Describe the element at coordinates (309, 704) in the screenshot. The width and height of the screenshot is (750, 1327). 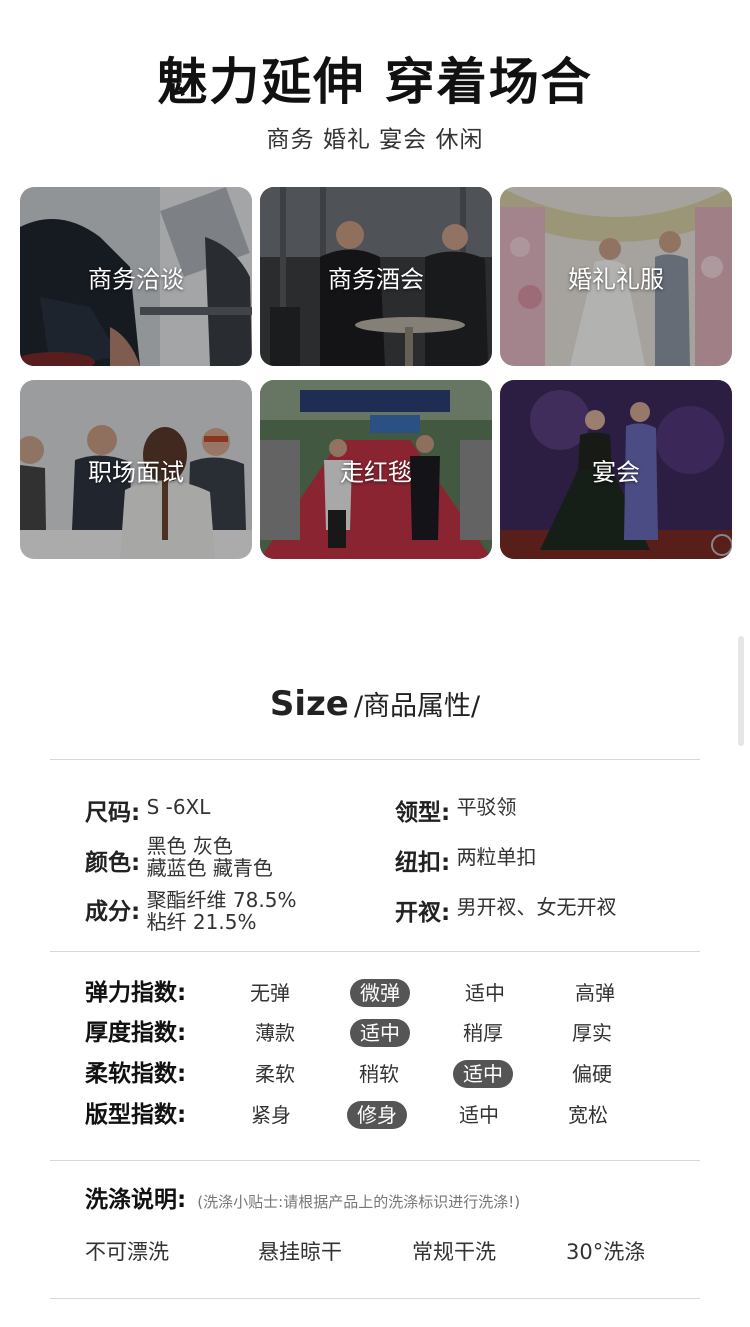
I see `size-title-en: Size` at that location.